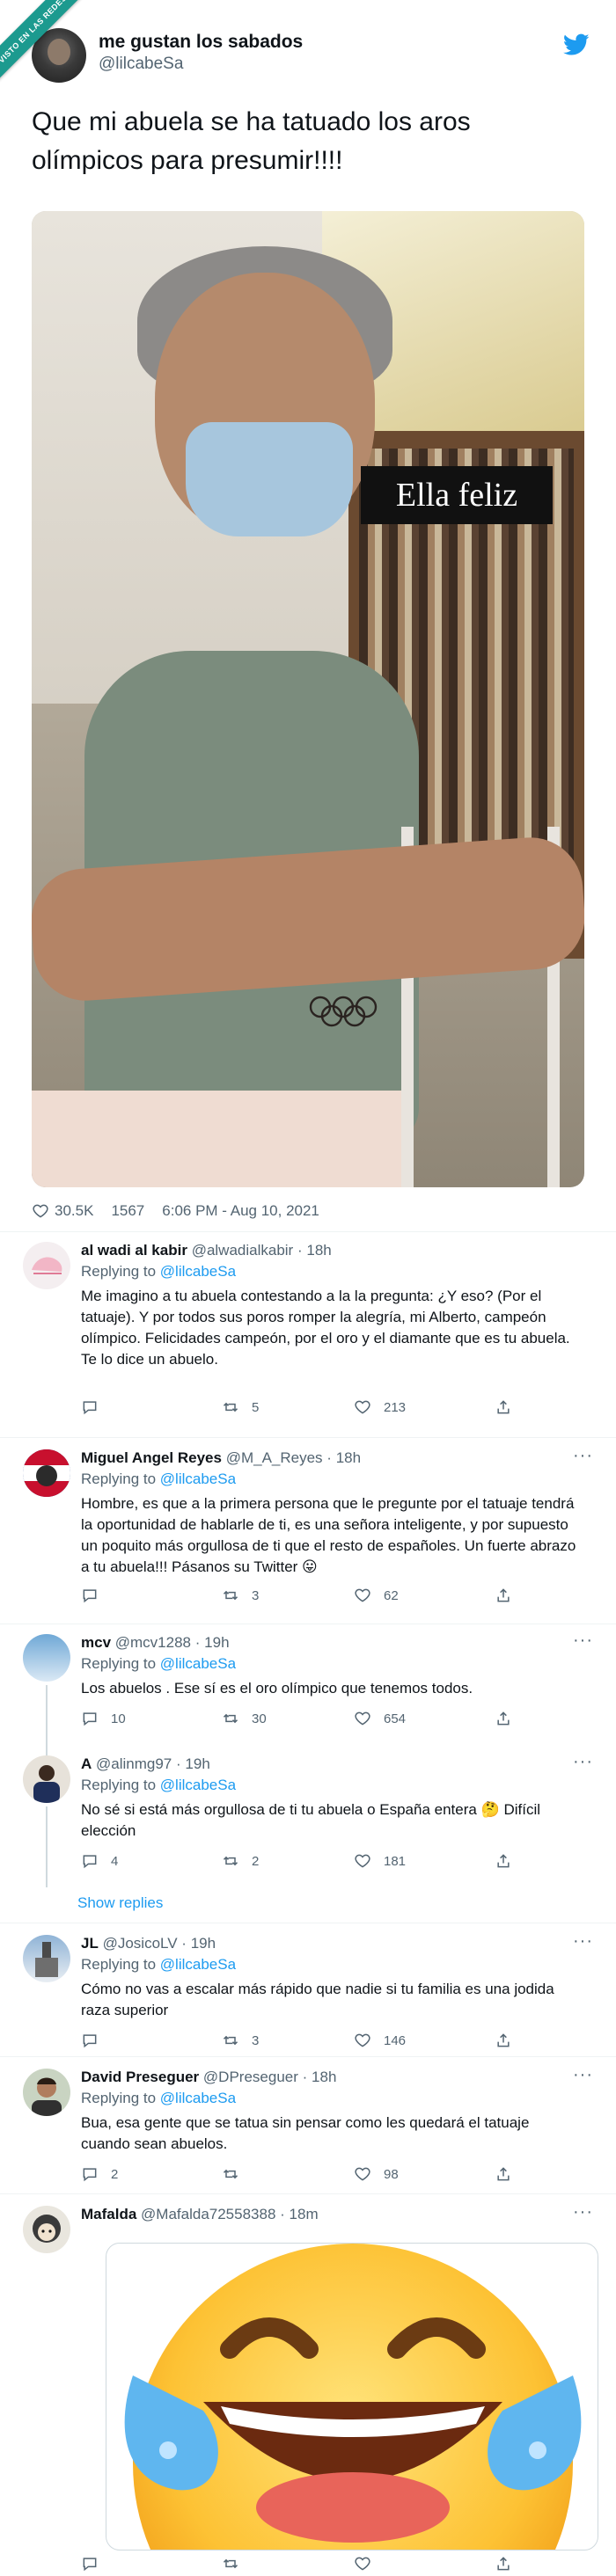  I want to click on retweet-button: 5, so click(241, 1407).